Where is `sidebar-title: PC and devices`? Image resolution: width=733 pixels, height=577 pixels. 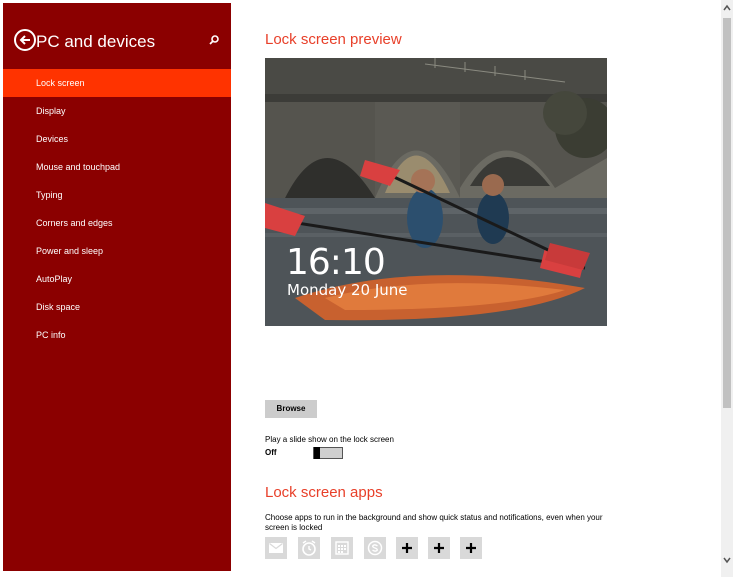
sidebar-title: PC and devices is located at coordinates (96, 41).